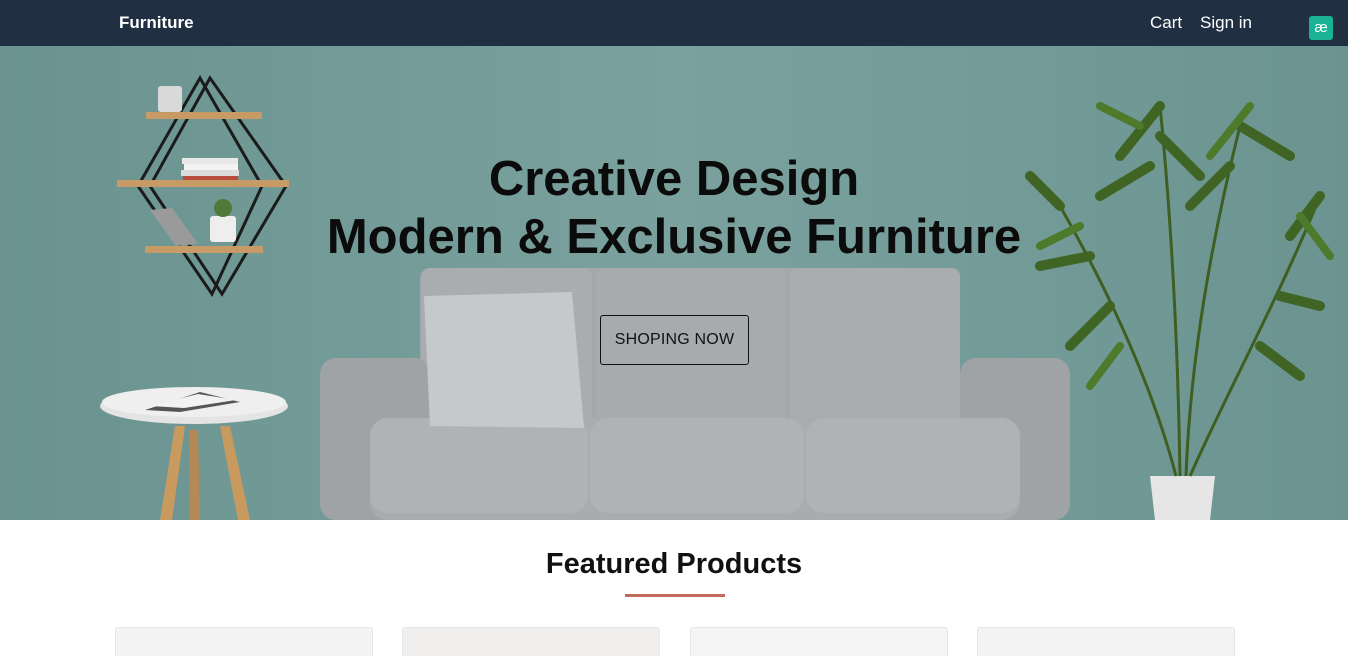 This screenshot has height=656, width=1348. I want to click on extension-badge-icon: æ, so click(1321, 28).